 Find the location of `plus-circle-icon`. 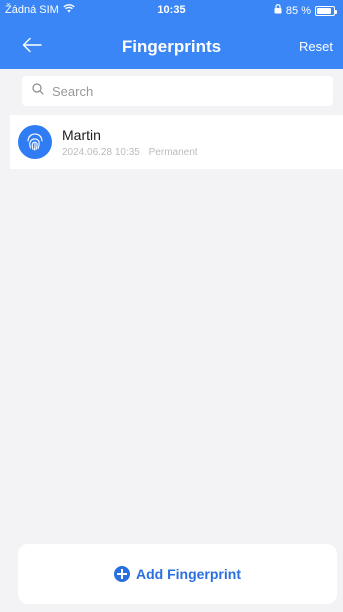

plus-circle-icon is located at coordinates (122, 574).